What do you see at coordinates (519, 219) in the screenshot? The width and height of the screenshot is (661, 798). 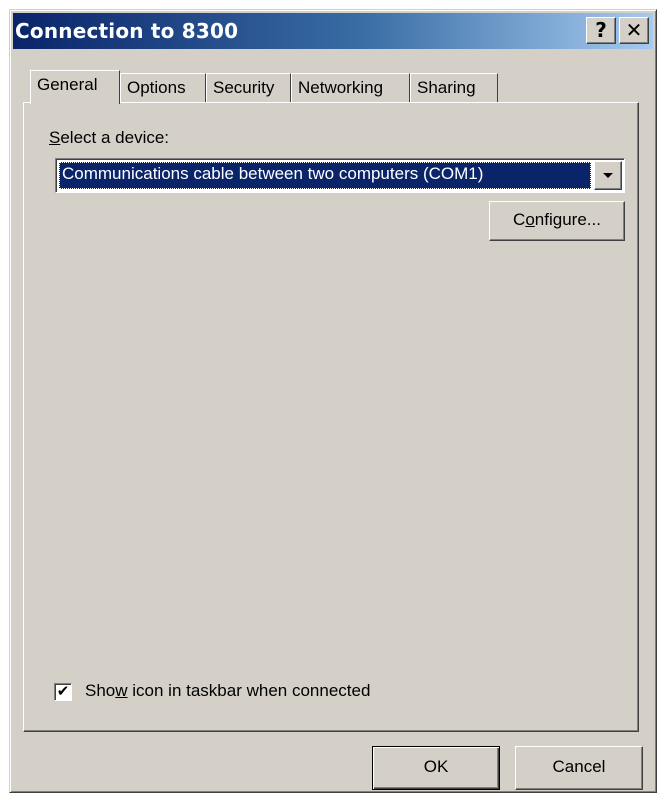 I see `configure-label-pre: C` at bounding box center [519, 219].